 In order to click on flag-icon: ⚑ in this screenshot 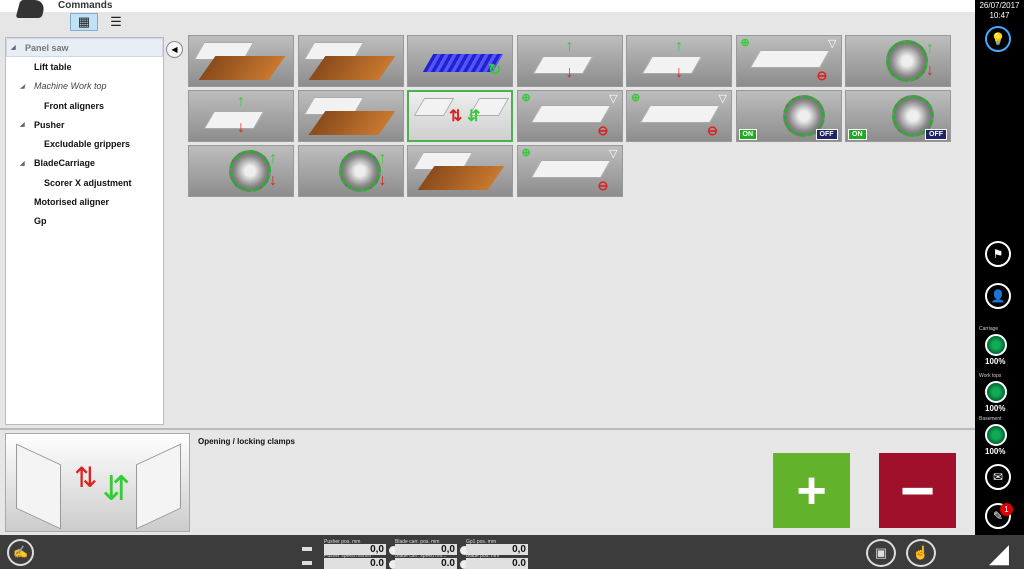, I will do `click(998, 254)`.